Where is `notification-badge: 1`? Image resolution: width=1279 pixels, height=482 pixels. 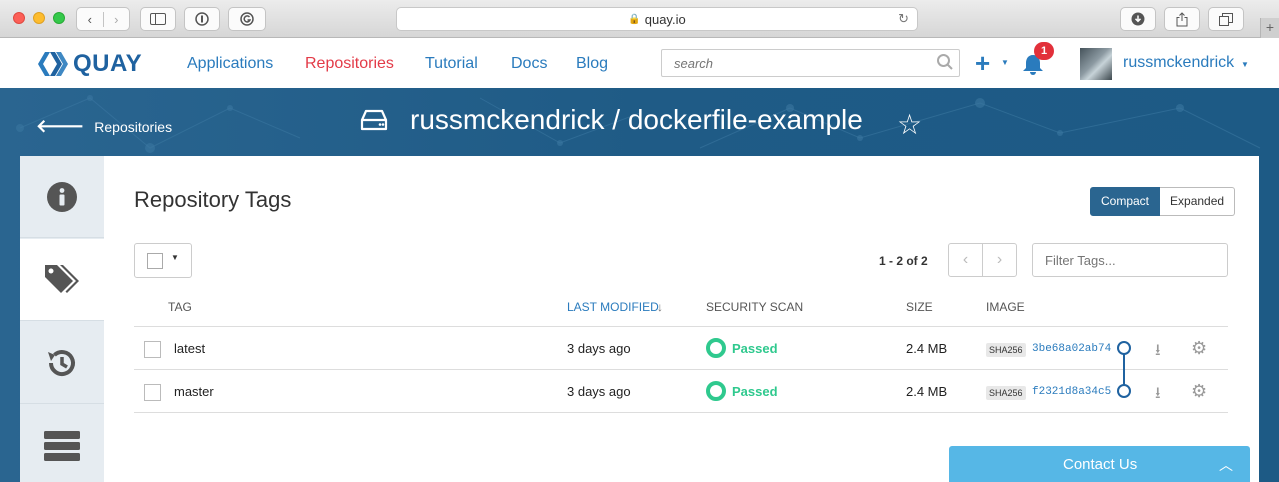 notification-badge: 1 is located at coordinates (1044, 51).